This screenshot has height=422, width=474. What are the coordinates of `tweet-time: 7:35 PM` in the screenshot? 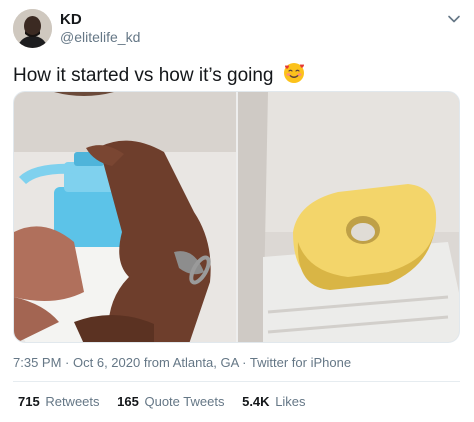 It's located at (37, 362).